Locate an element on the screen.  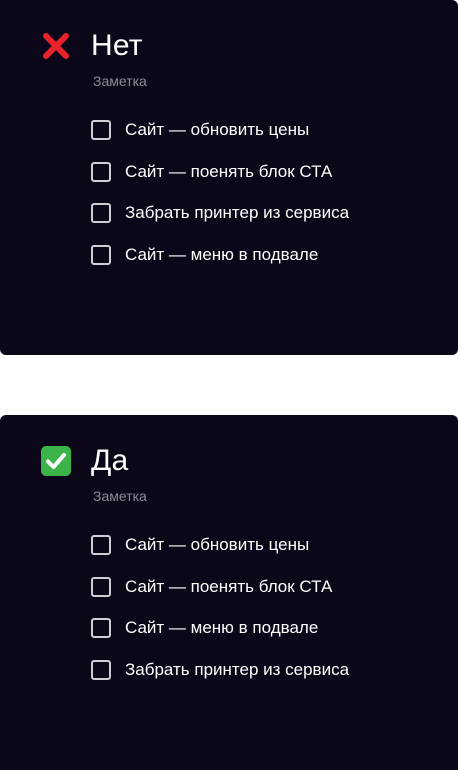
cross-mark-icon is located at coordinates (56, 46).